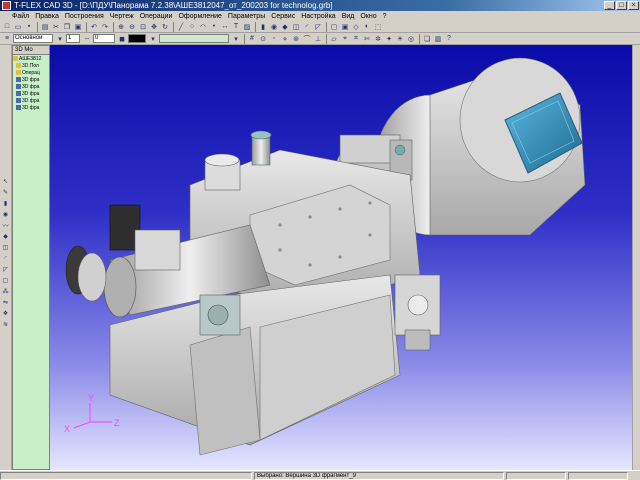 The image size is (640, 480). What do you see at coordinates (345, 27) in the screenshot?
I see `view-top-icon: ▣` at bounding box center [345, 27].